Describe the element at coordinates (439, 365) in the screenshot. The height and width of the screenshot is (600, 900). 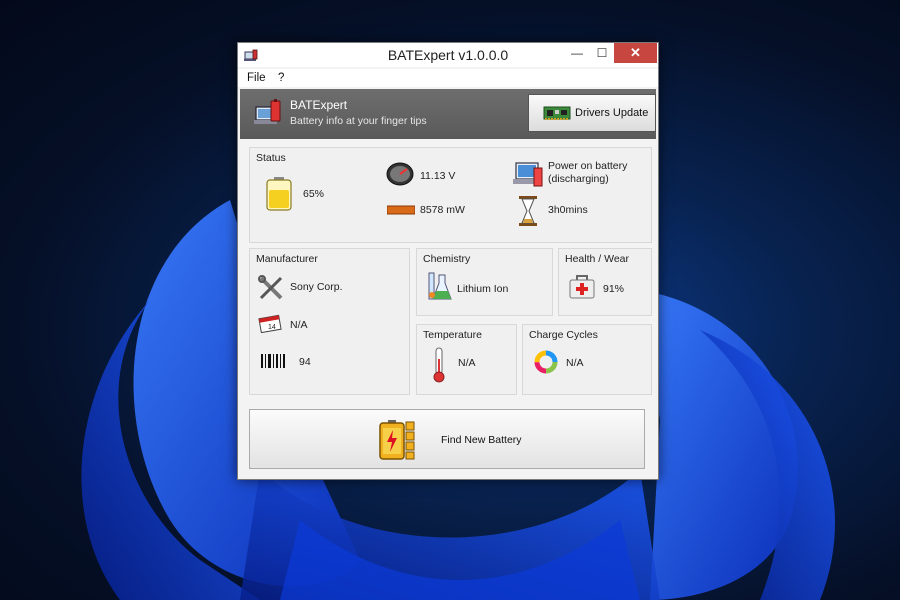
I see `thermometer-icon` at that location.